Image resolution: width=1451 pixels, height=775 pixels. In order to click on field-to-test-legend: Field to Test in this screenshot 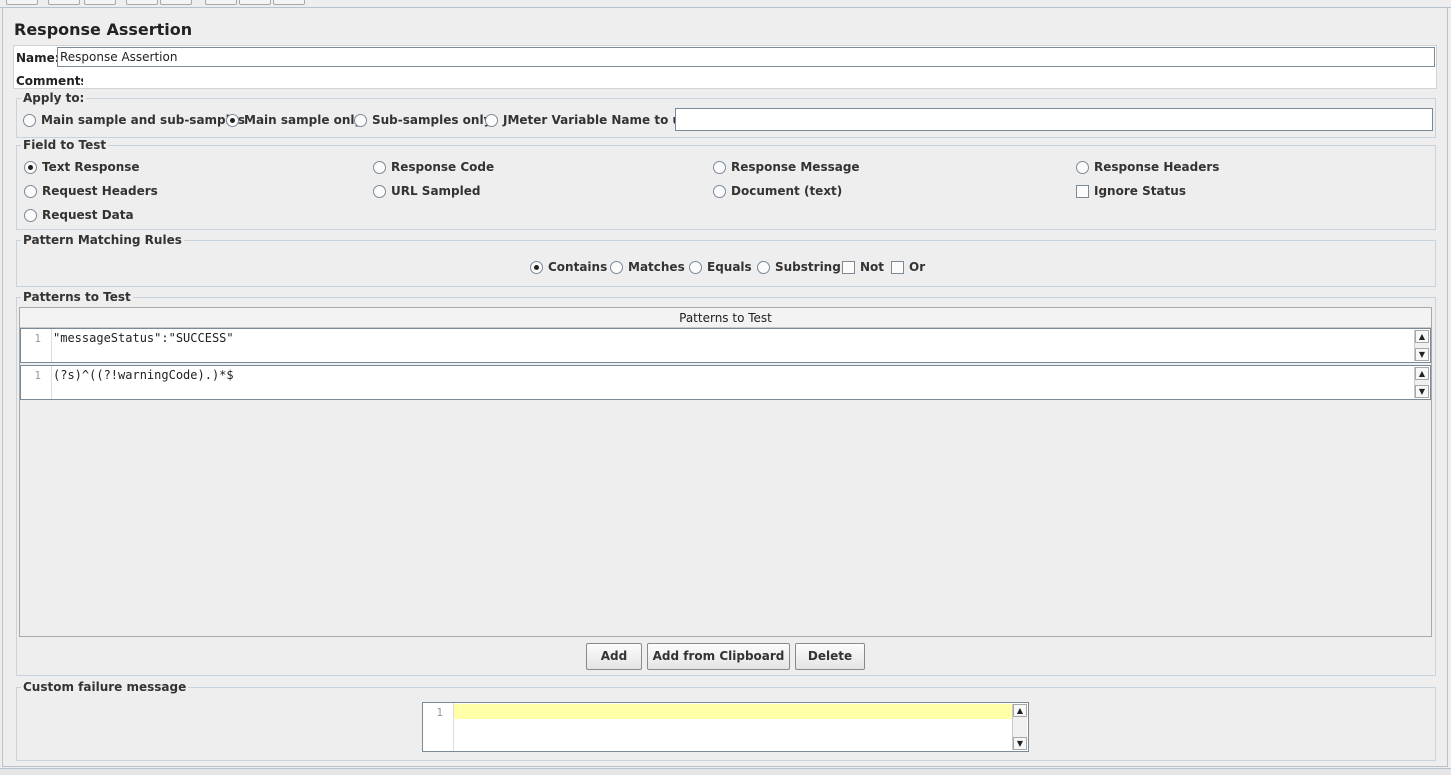, I will do `click(65, 145)`.